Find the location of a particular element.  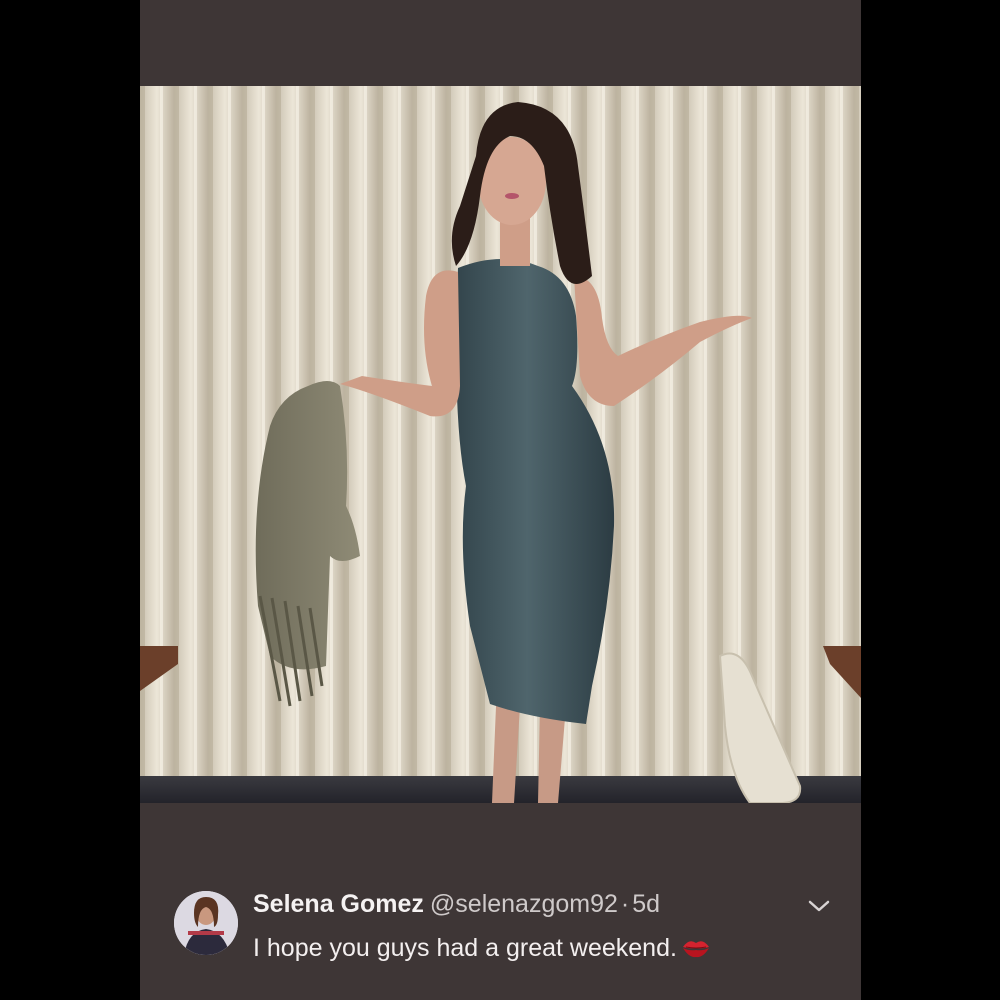

tweet-text: I hope you guys had a great weekend. is located at coordinates (465, 948).